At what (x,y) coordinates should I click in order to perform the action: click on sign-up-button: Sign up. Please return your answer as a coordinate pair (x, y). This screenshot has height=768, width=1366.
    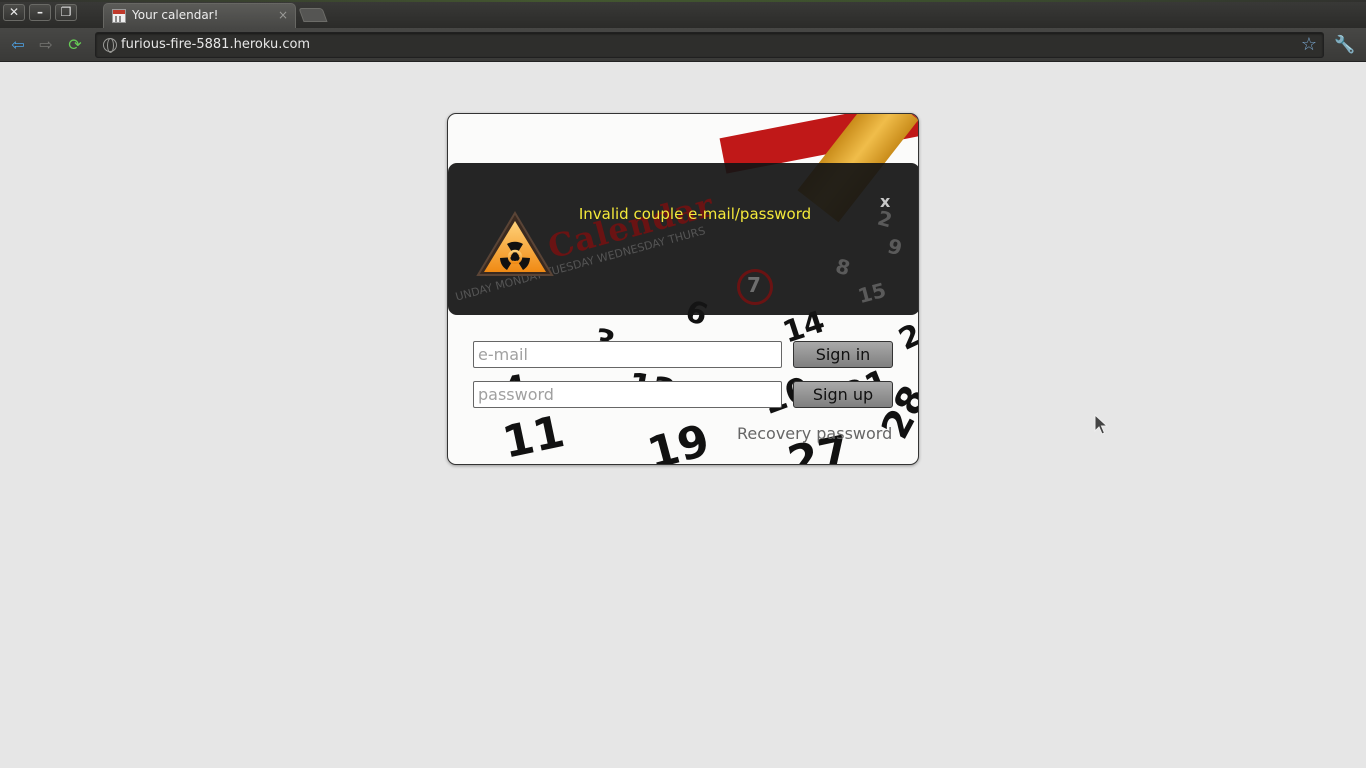
    Looking at the image, I should click on (843, 394).